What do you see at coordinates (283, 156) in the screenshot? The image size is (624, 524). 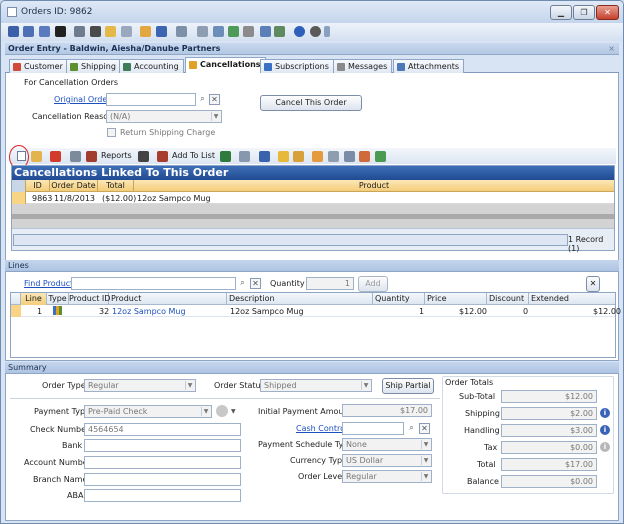 I see `warning-icon` at bounding box center [283, 156].